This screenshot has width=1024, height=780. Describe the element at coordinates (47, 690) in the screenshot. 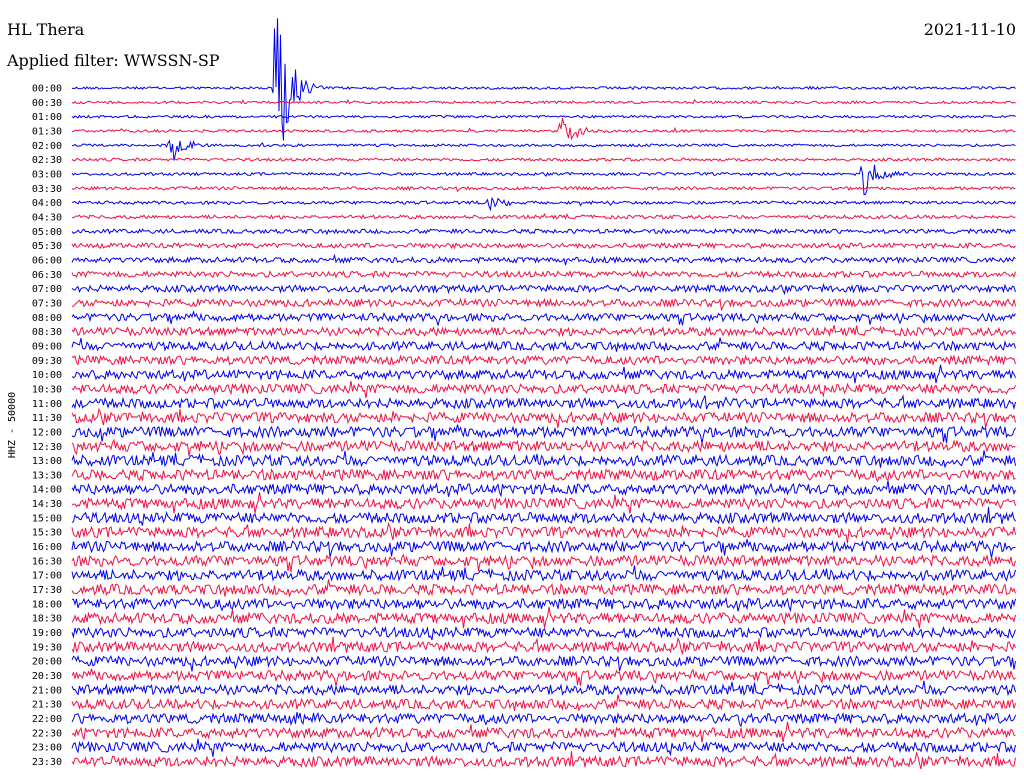

I see `time-label: 21:00` at that location.